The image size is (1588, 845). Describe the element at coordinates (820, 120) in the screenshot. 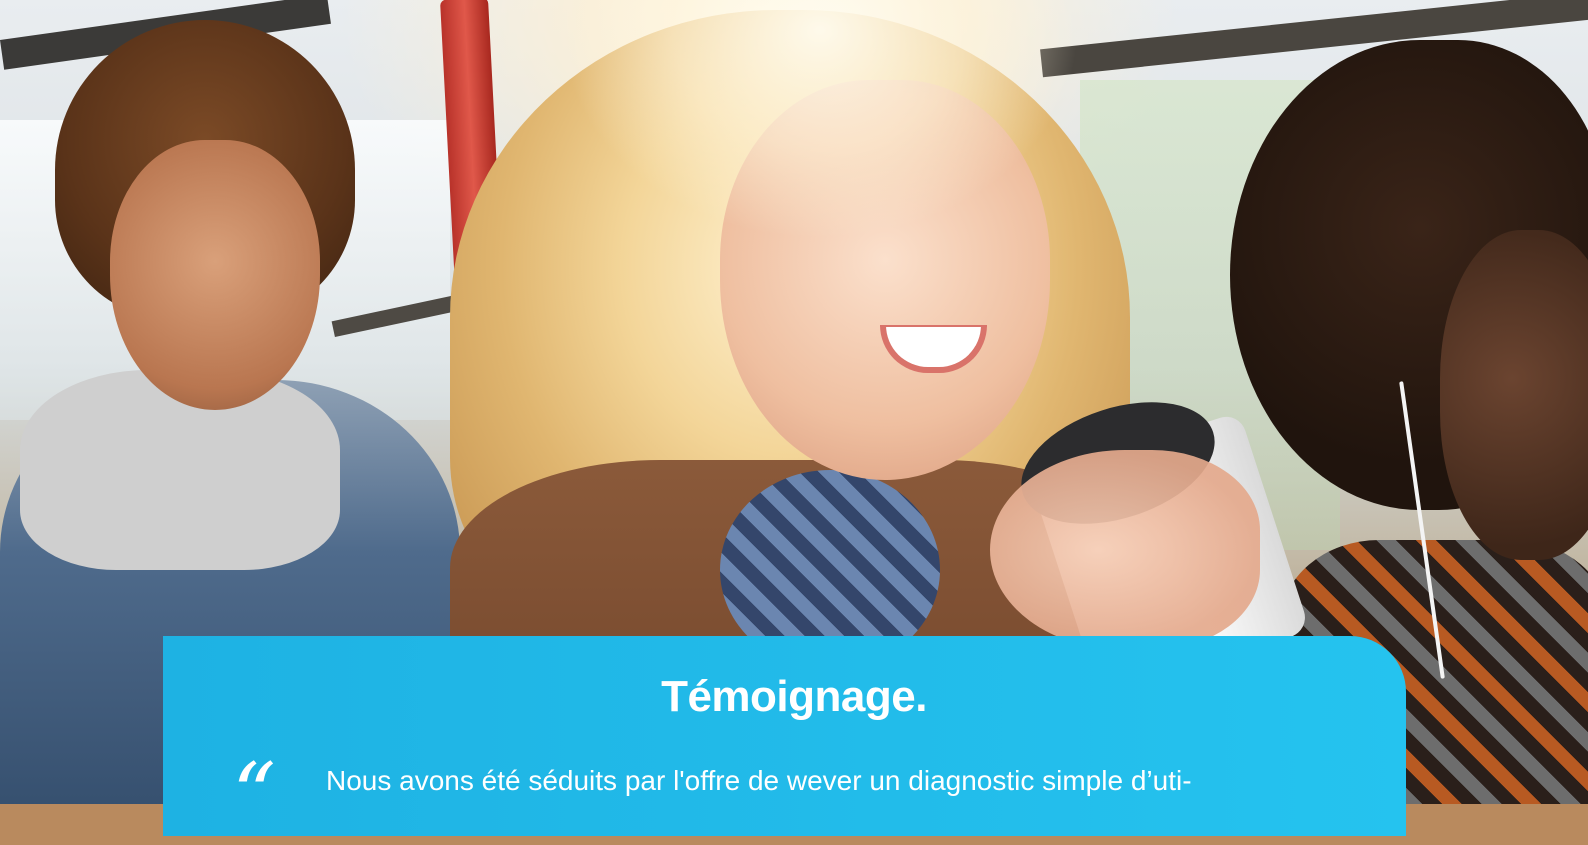

I see `sun-flare` at that location.